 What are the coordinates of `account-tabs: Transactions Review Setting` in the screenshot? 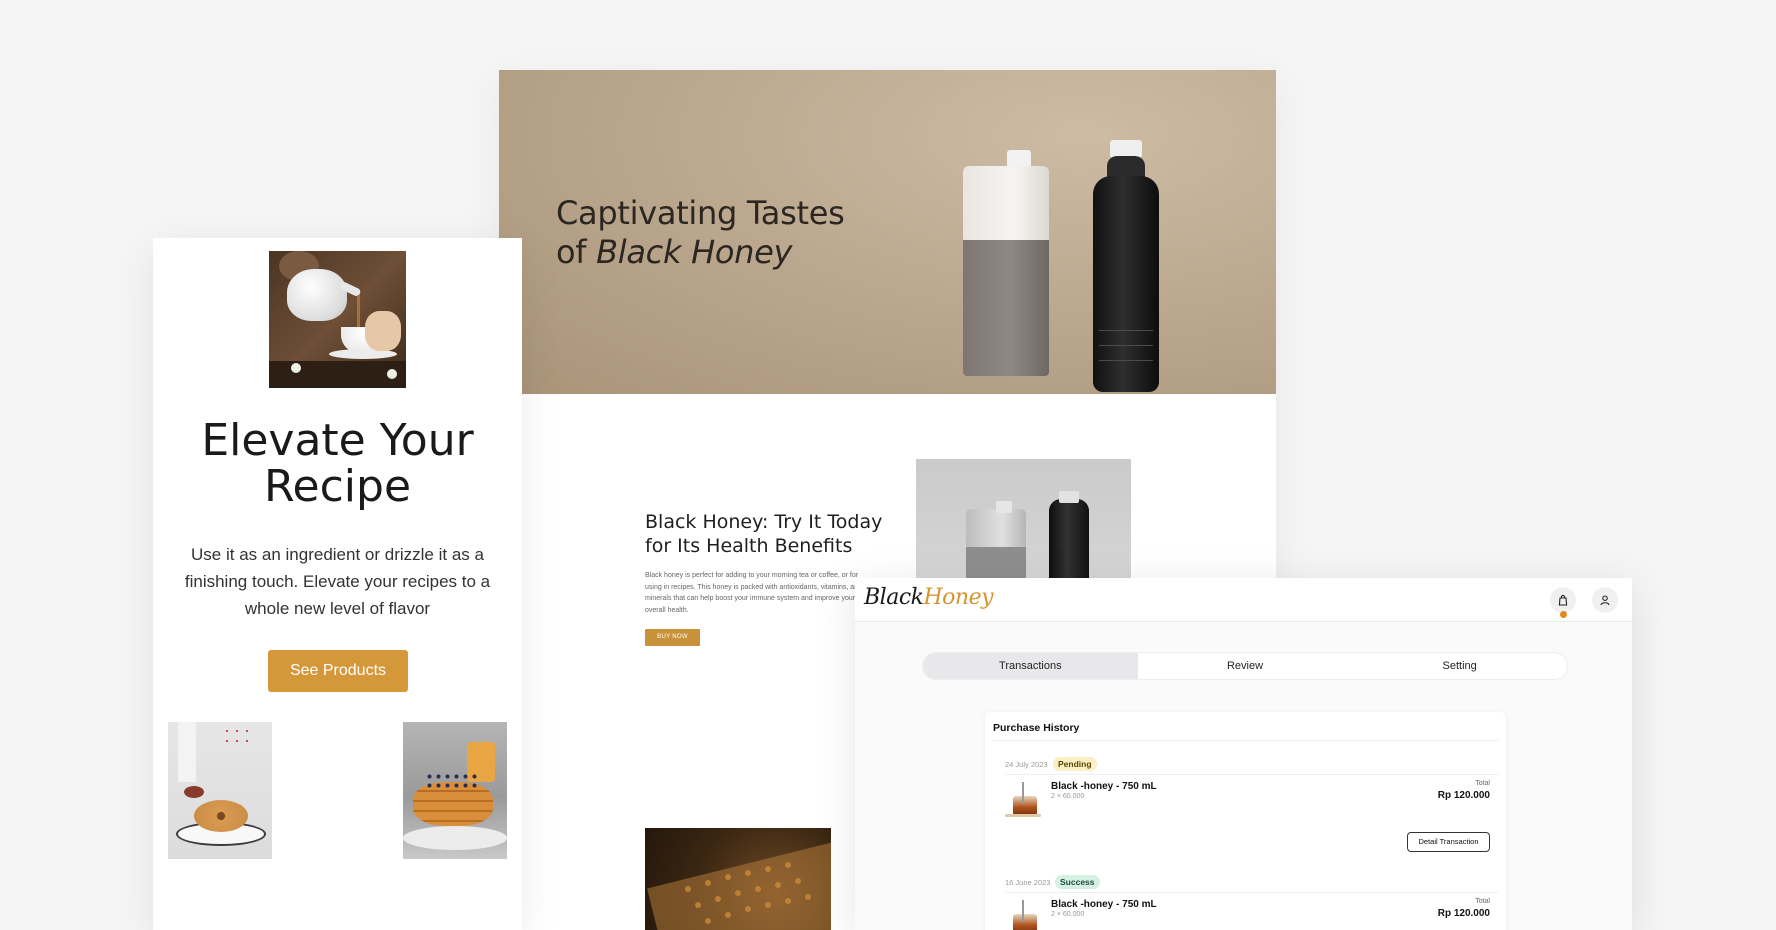 It's located at (1245, 666).